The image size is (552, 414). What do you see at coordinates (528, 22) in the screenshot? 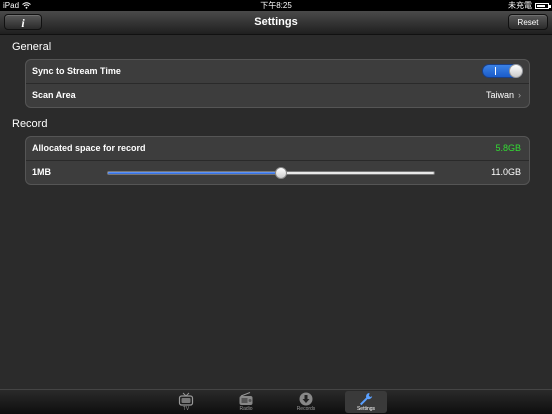
I see `reset-button: Reset` at bounding box center [528, 22].